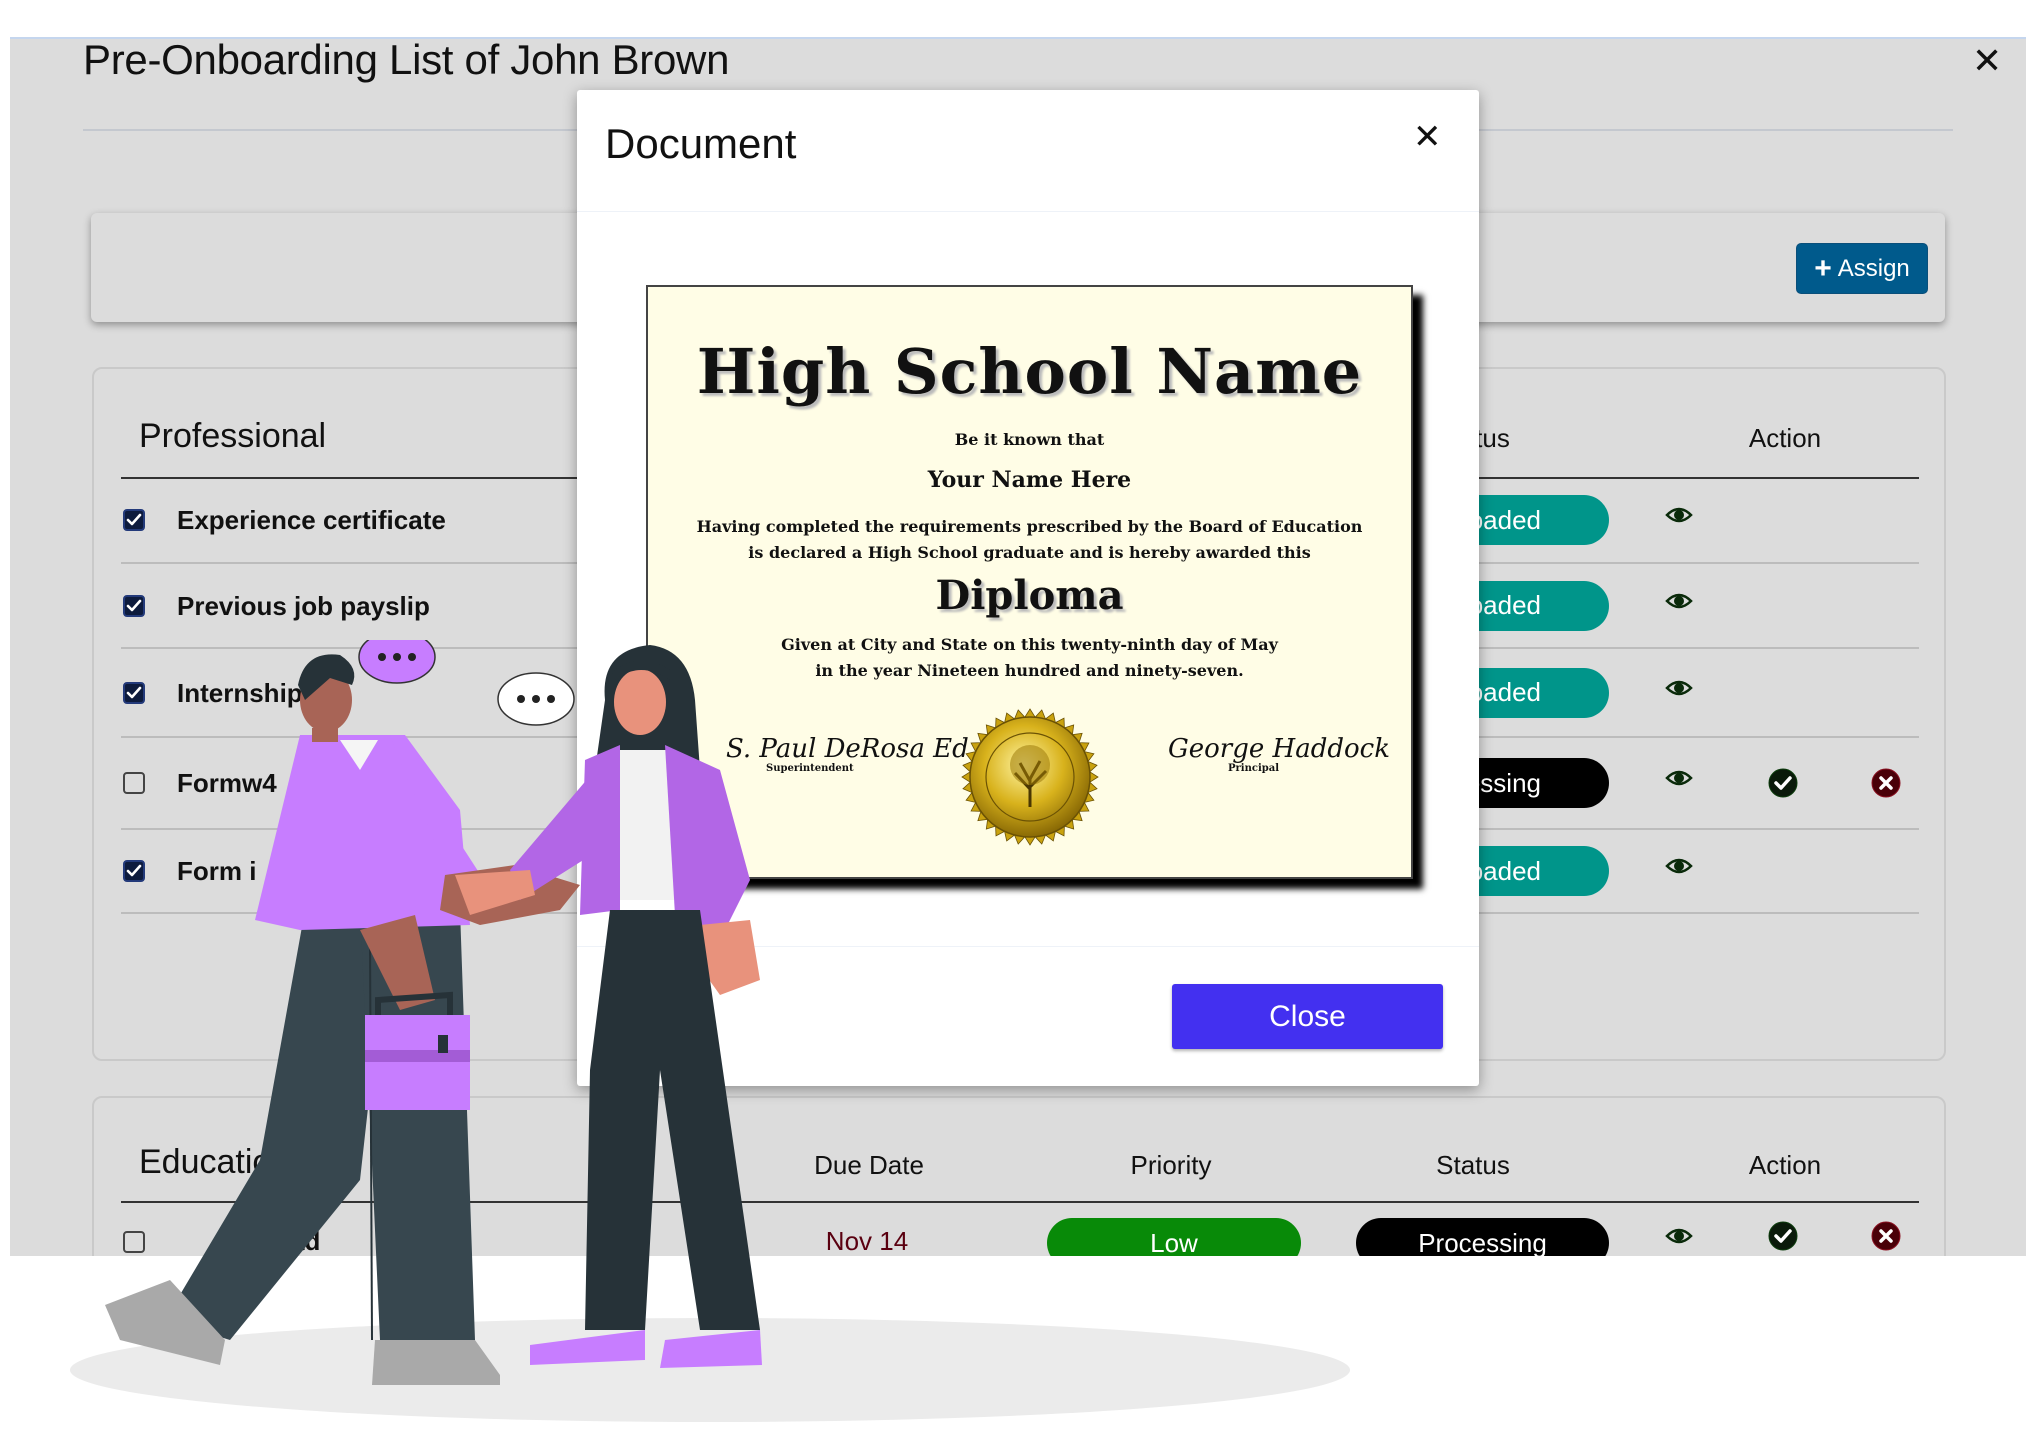 Image resolution: width=2031 pixels, height=1438 pixels. What do you see at coordinates (406, 60) in the screenshot?
I see `page-title: Pre-Onboarding List of John Brown` at bounding box center [406, 60].